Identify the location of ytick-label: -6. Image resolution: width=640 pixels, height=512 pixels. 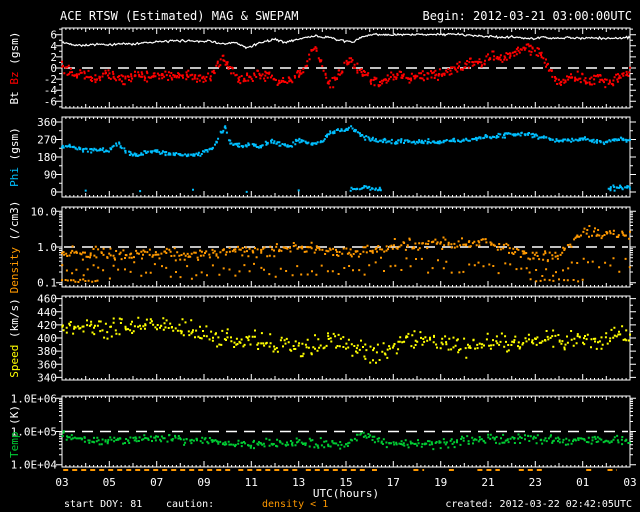
(50, 101).